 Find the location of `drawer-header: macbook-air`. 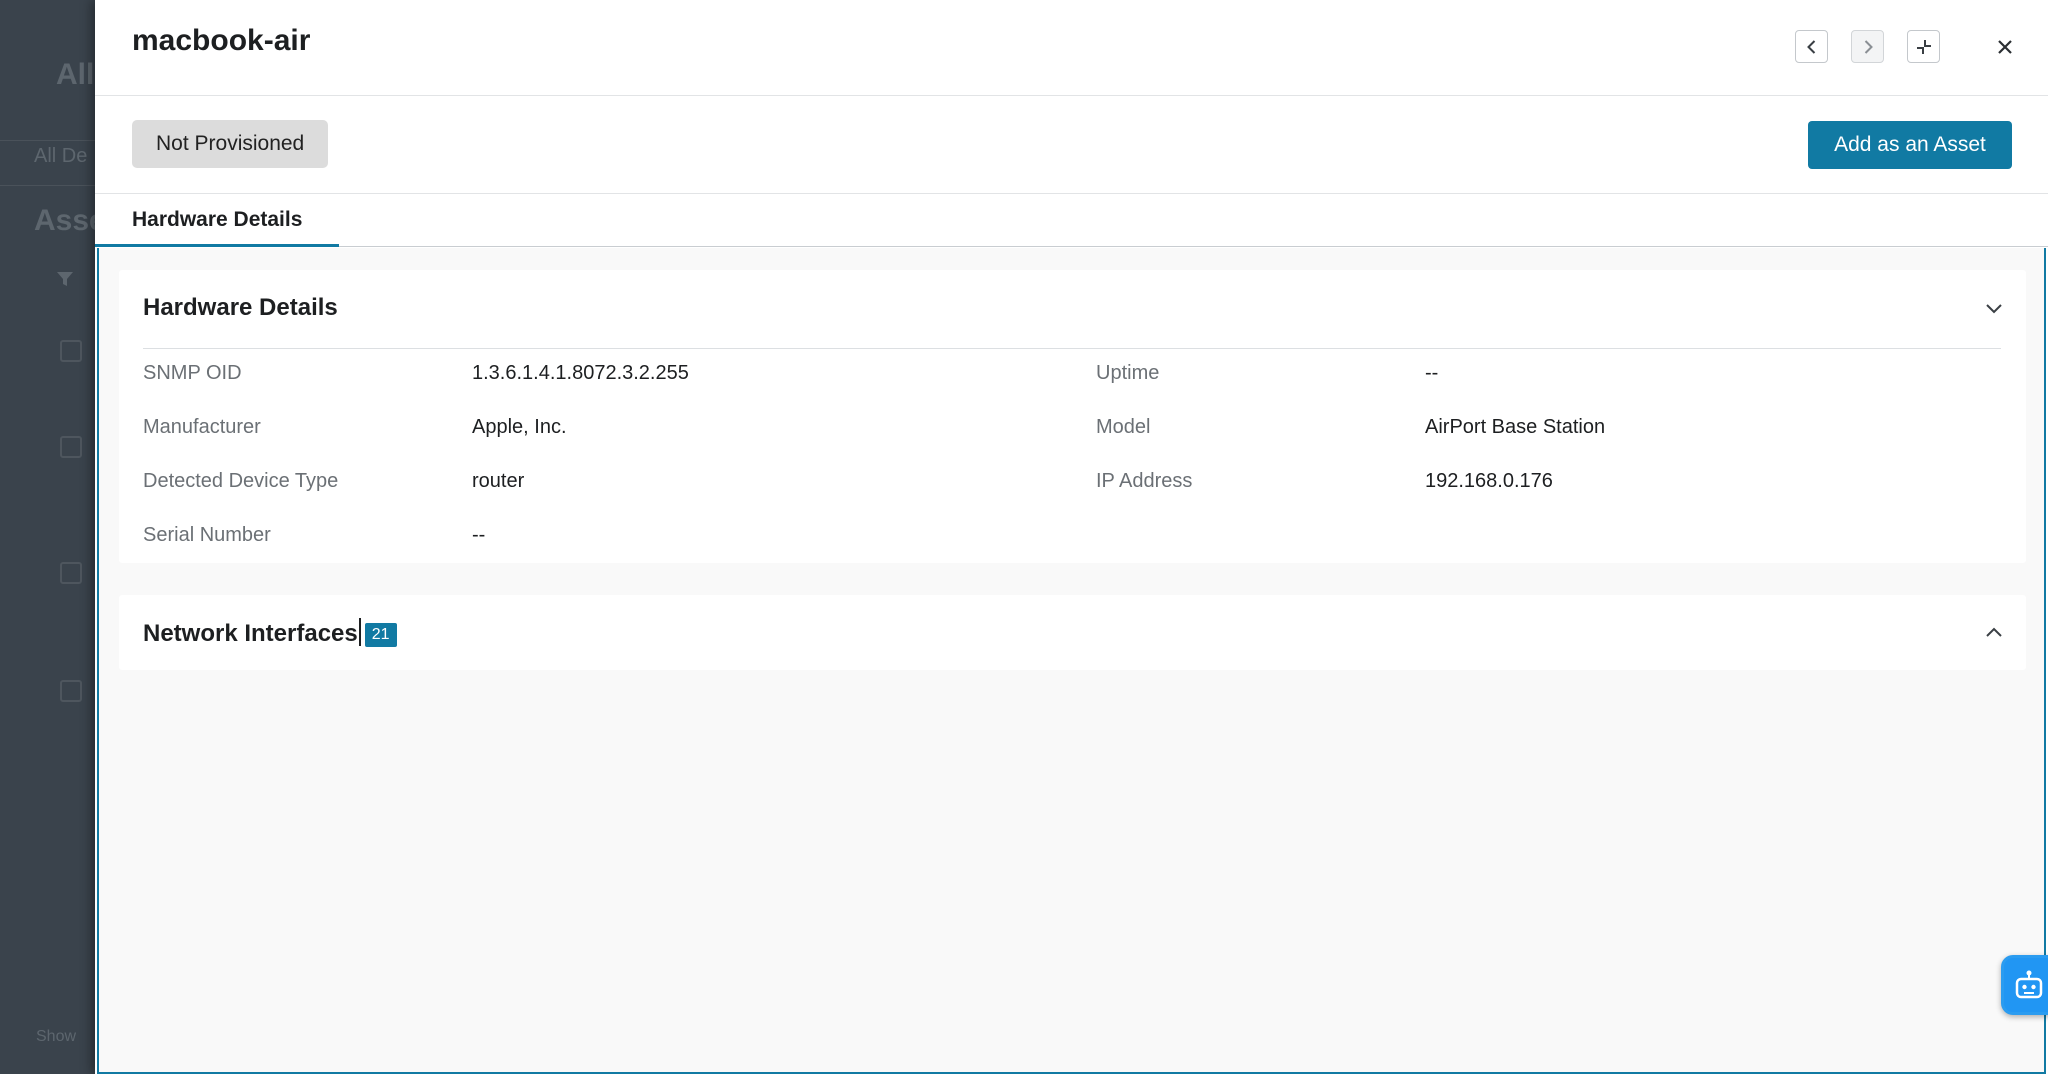

drawer-header: macbook-air is located at coordinates (1071, 48).